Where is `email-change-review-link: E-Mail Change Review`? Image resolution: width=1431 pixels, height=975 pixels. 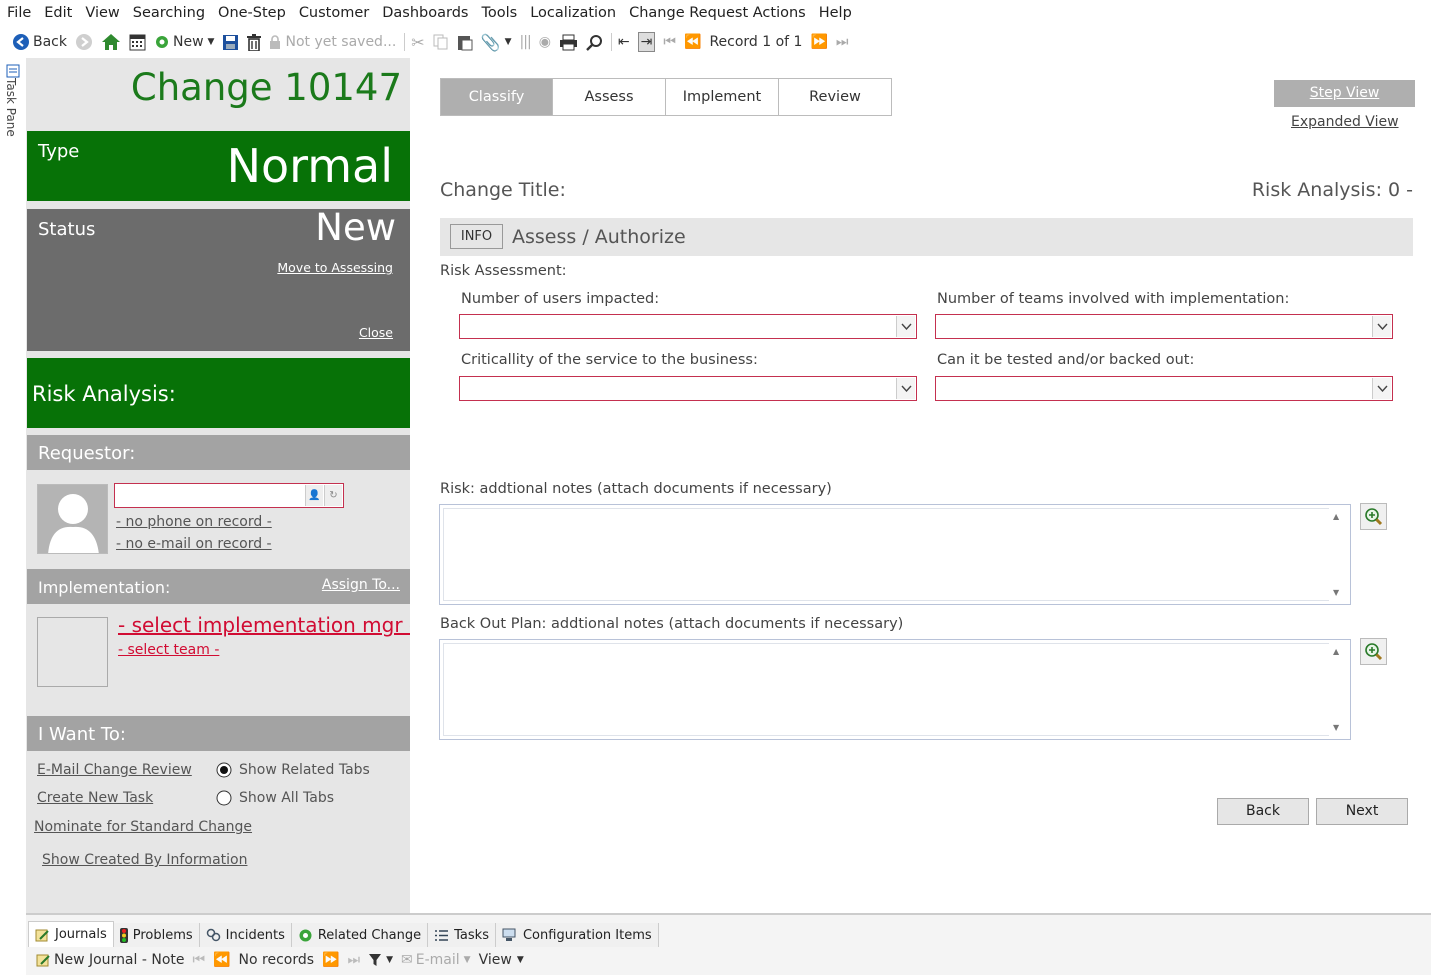 email-change-review-link: E-Mail Change Review is located at coordinates (114, 770).